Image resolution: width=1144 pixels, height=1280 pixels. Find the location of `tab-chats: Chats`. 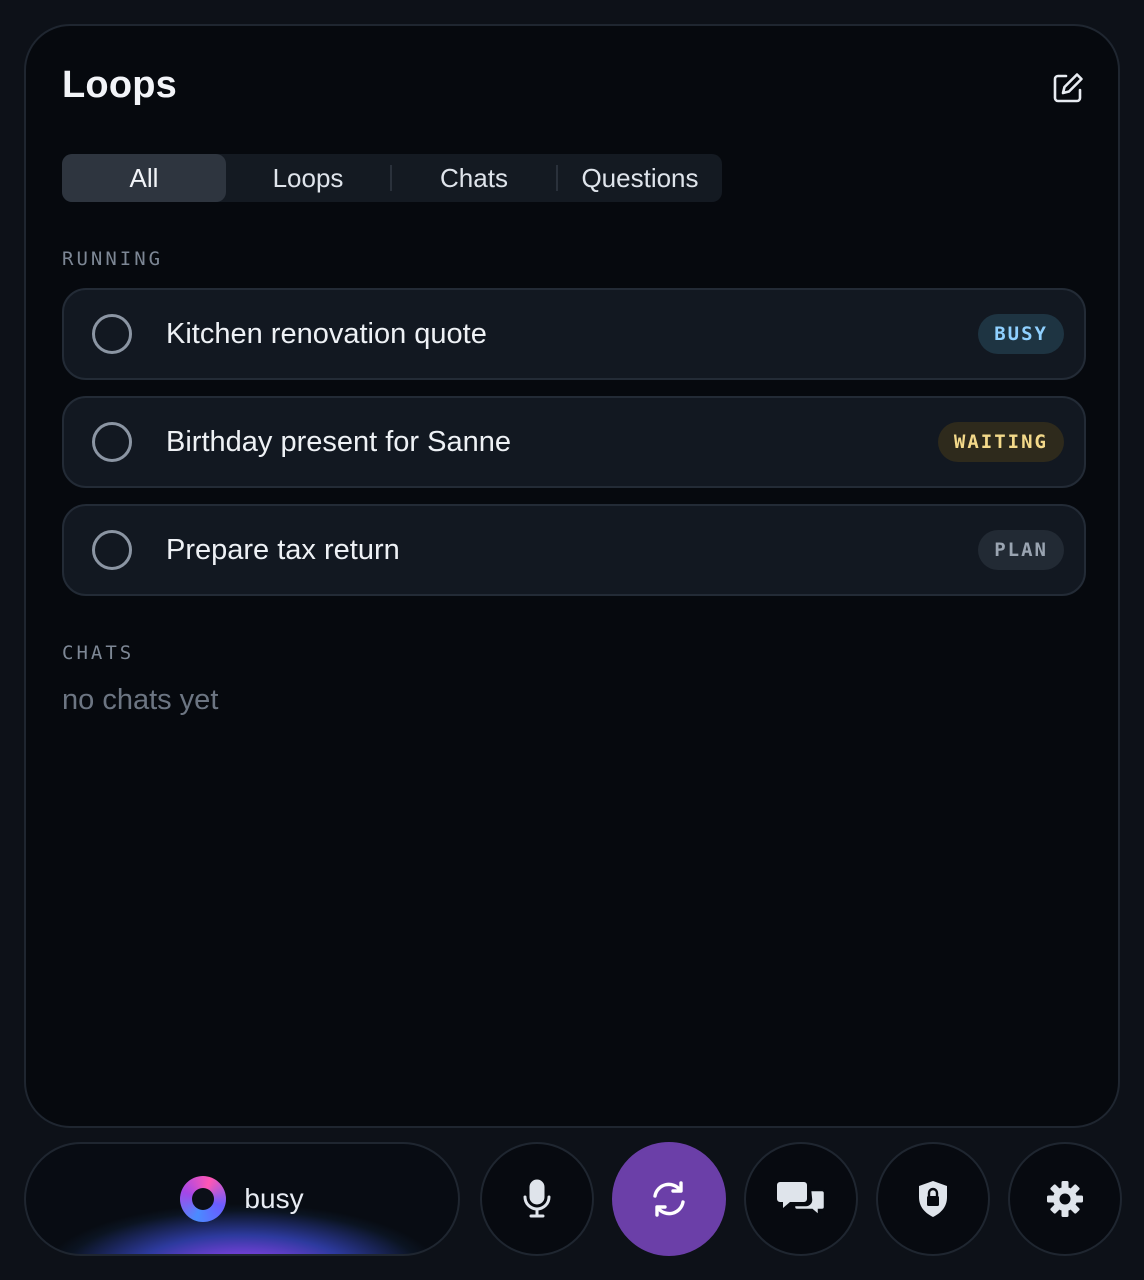

tab-chats: Chats is located at coordinates (474, 178).